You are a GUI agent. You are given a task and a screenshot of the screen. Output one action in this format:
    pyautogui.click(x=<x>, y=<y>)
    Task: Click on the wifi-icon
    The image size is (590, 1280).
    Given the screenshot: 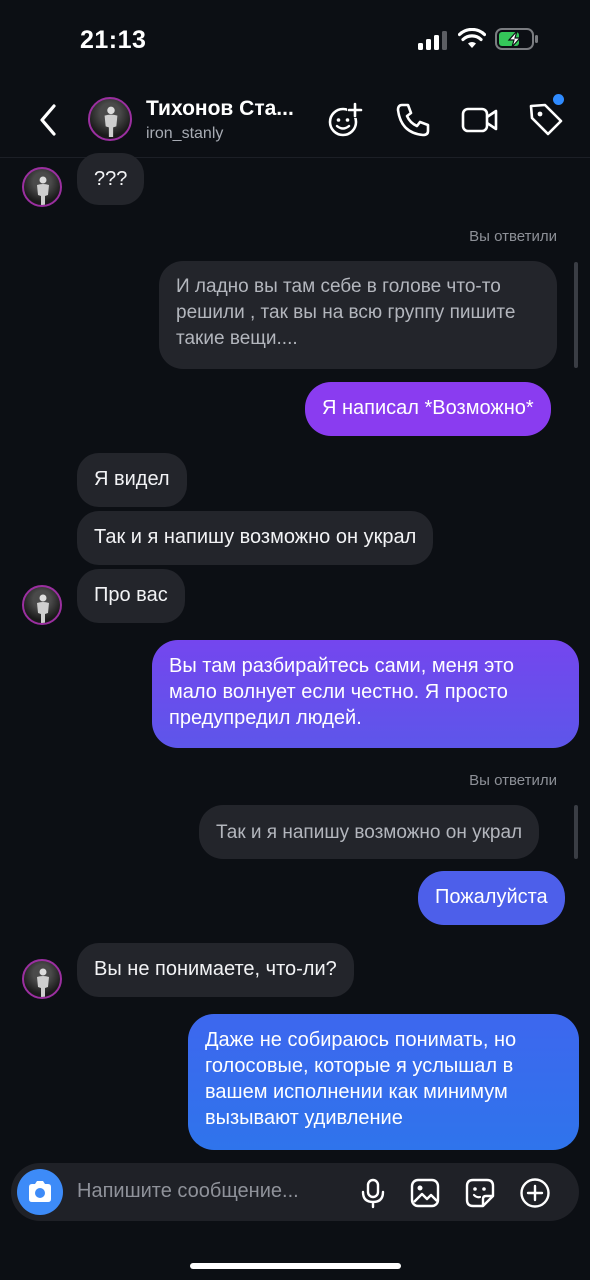 What is the action you would take?
    pyautogui.click(x=472, y=38)
    